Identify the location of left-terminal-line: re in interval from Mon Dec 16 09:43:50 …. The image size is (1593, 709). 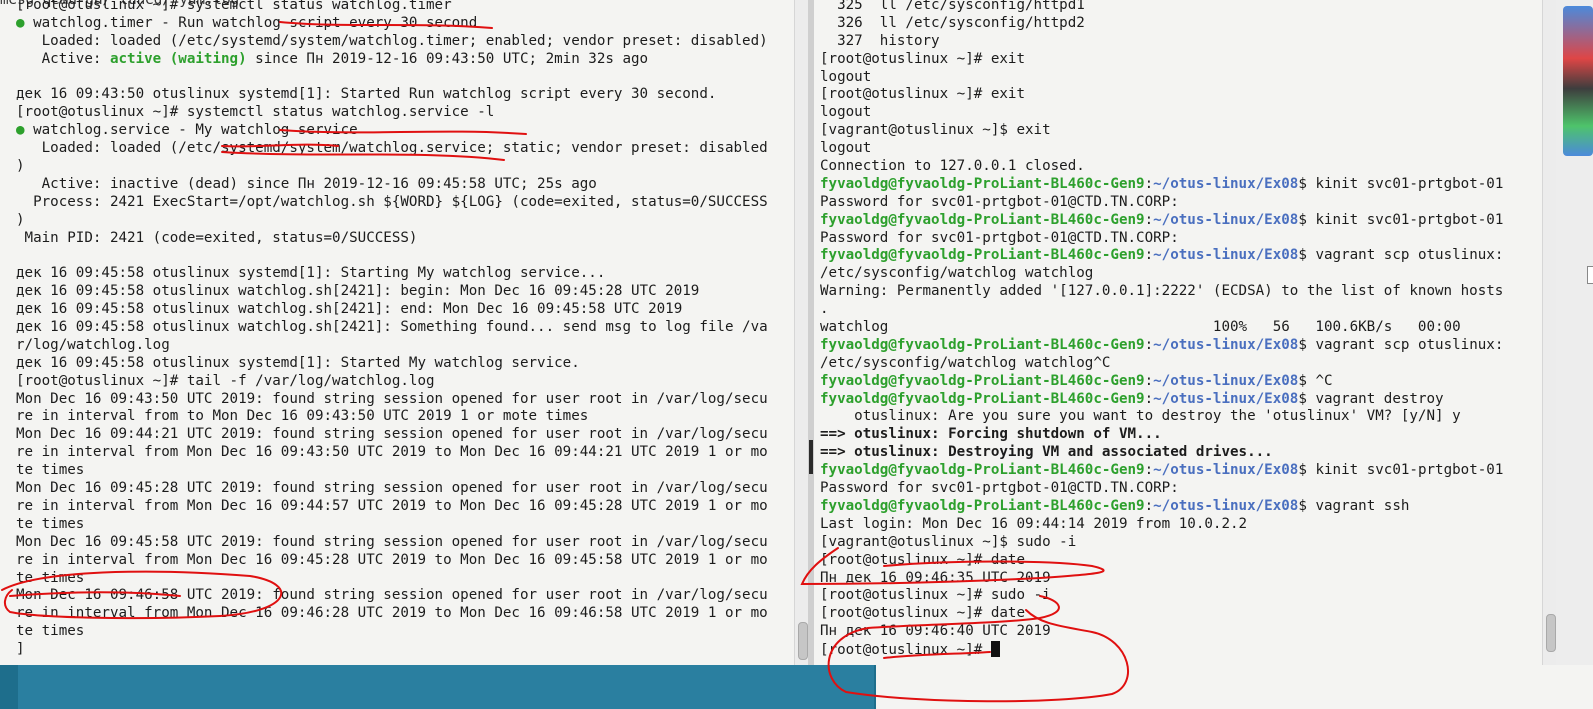
(392, 452).